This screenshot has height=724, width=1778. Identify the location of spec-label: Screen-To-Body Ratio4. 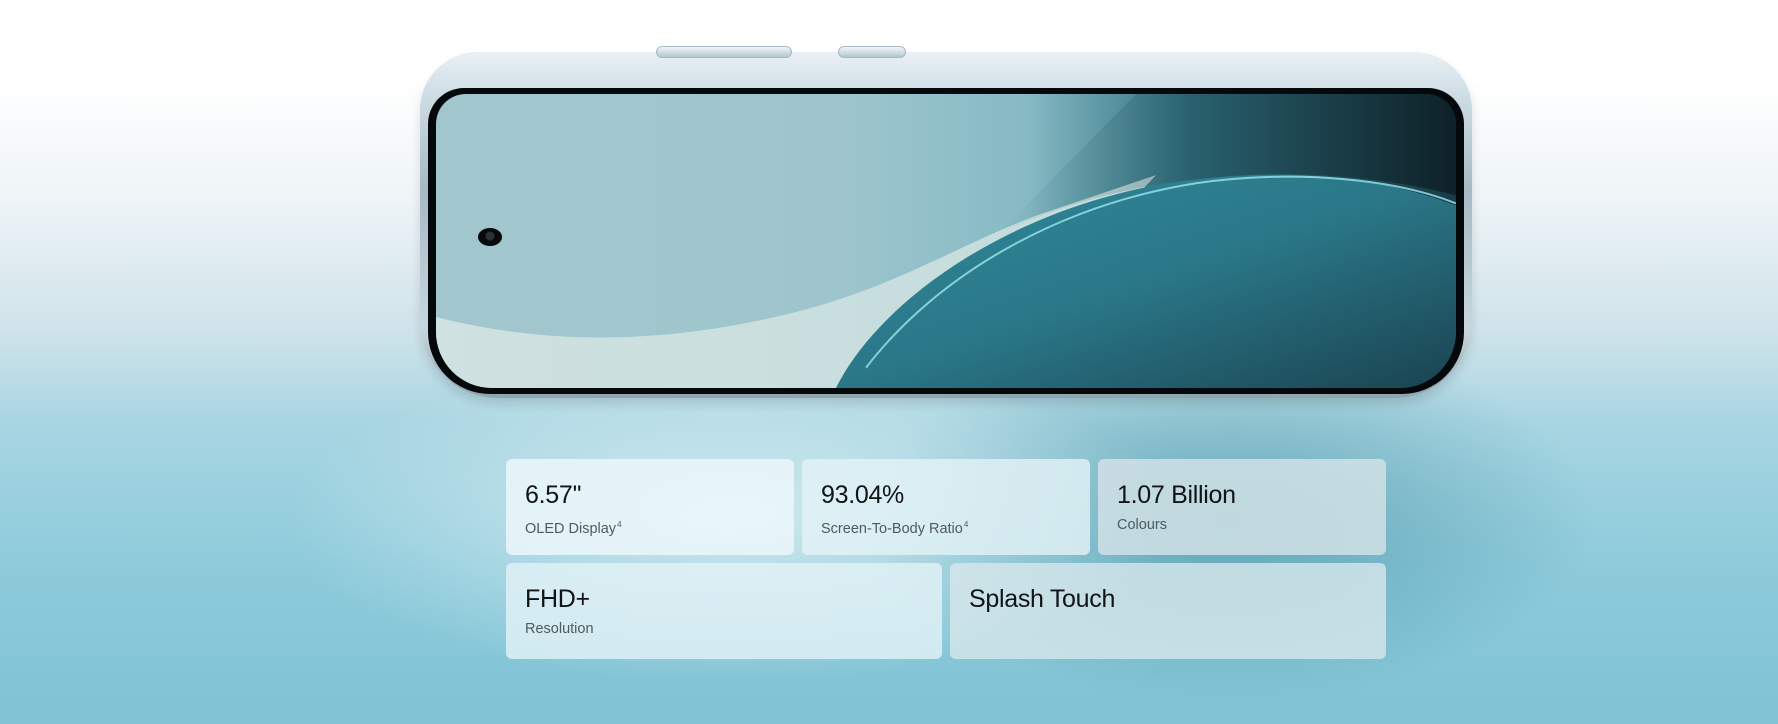
(946, 527).